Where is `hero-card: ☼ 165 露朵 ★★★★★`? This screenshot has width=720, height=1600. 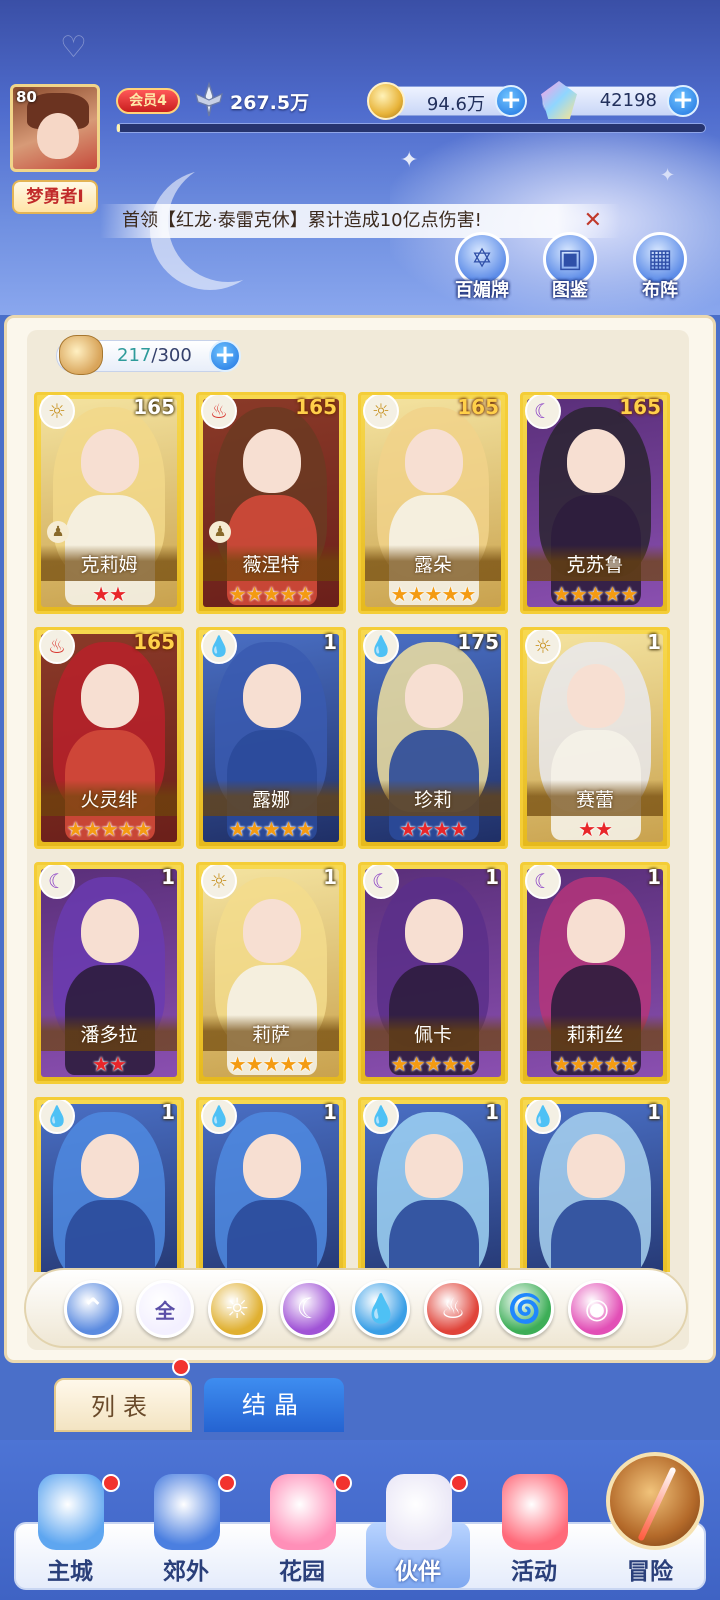 hero-card: ☼ 165 露朵 ★★★★★ is located at coordinates (433, 503).